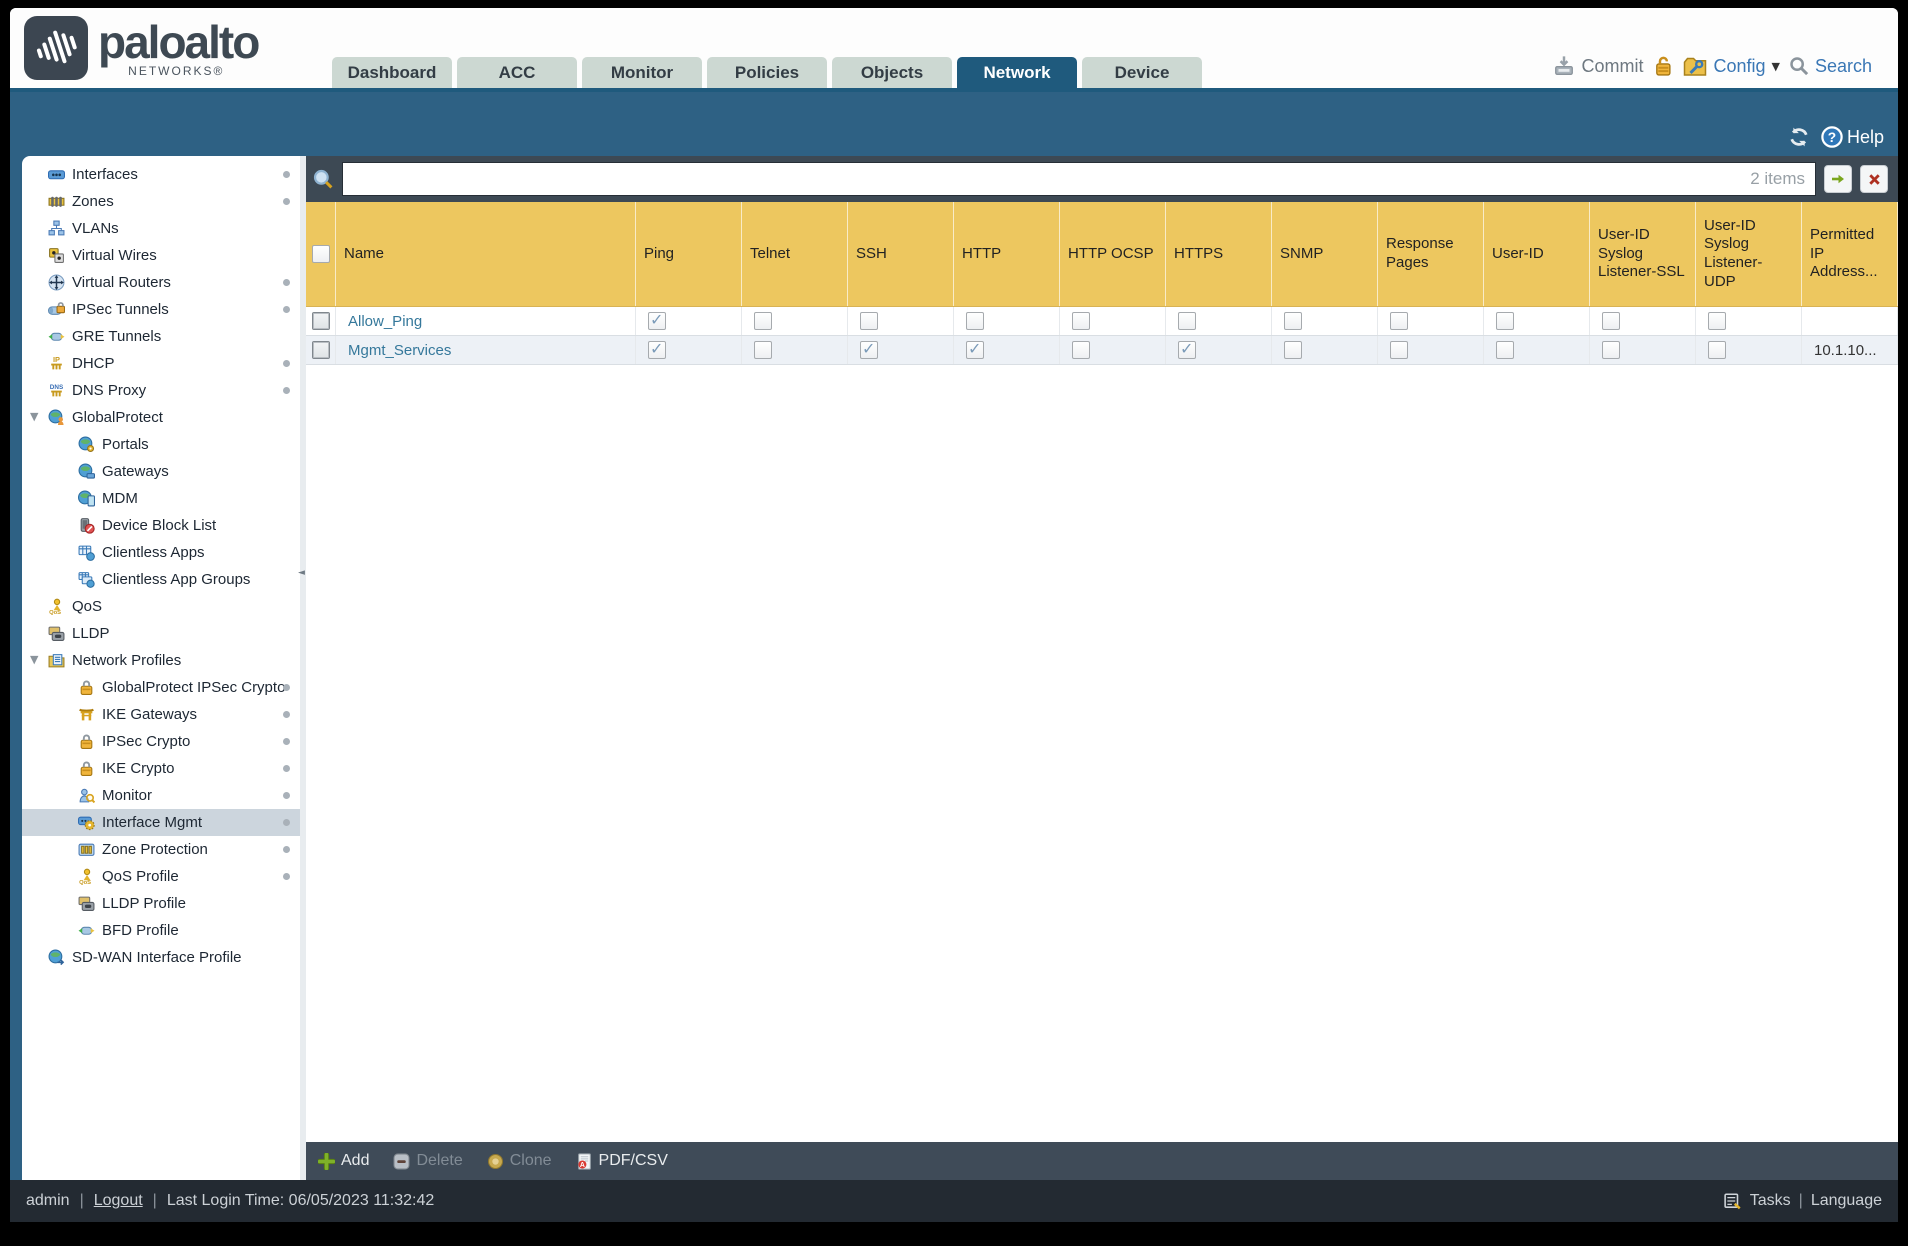  Describe the element at coordinates (161, 471) in the screenshot. I see `sidebar-item-gateways: Gateways` at that location.